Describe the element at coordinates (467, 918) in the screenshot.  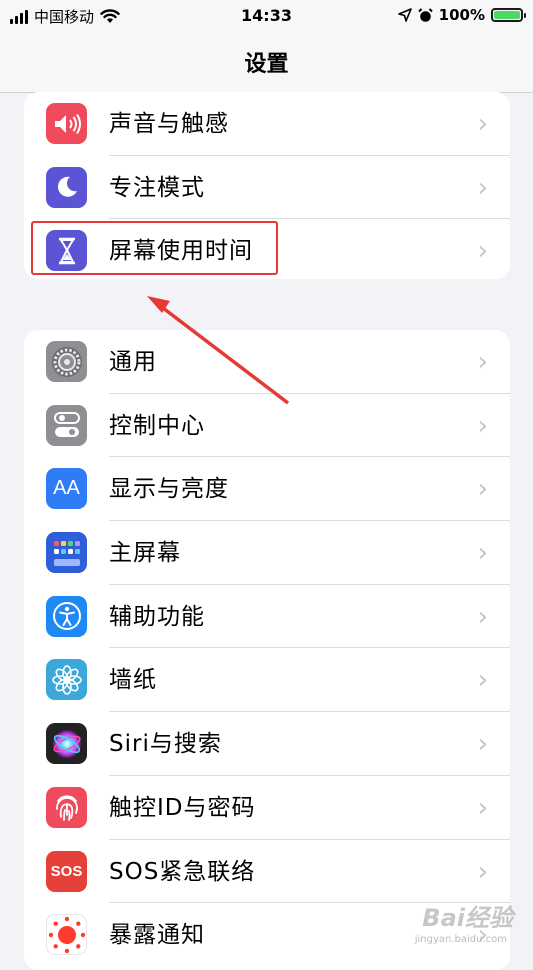
I see `watermark-logo: Bai经验` at that location.